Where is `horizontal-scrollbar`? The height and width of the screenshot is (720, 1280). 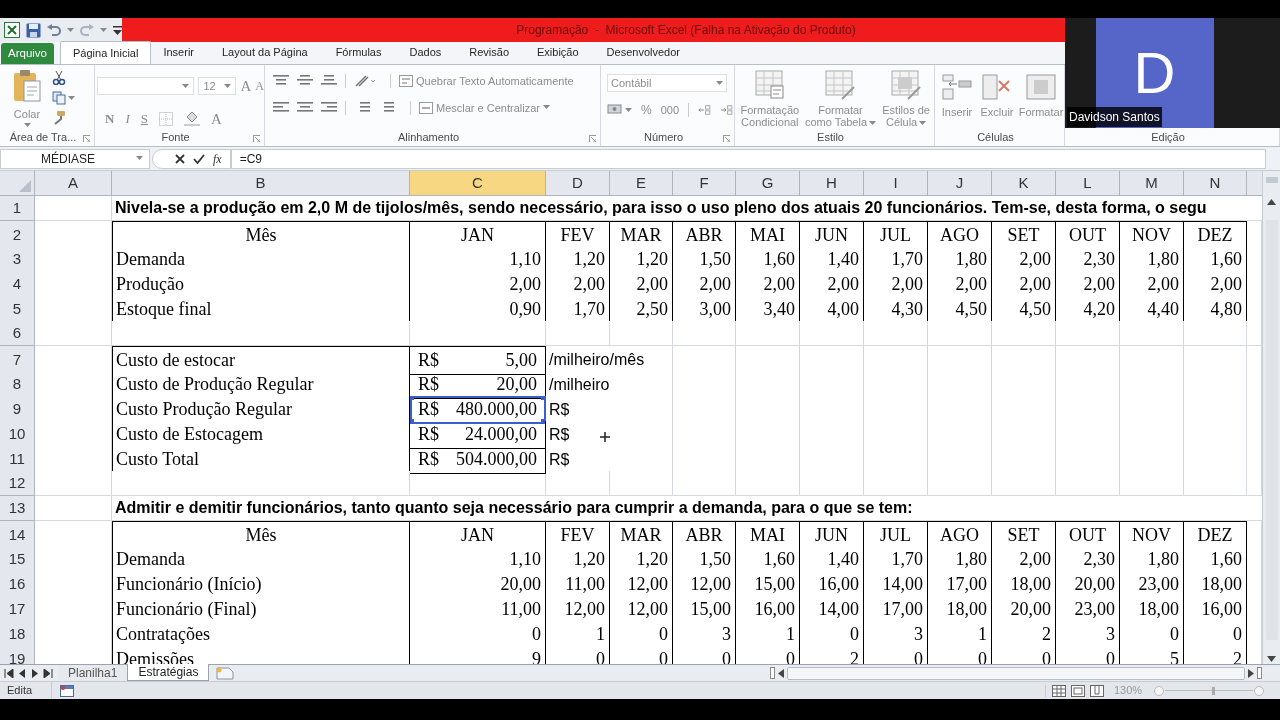 horizontal-scrollbar is located at coordinates (1016, 673).